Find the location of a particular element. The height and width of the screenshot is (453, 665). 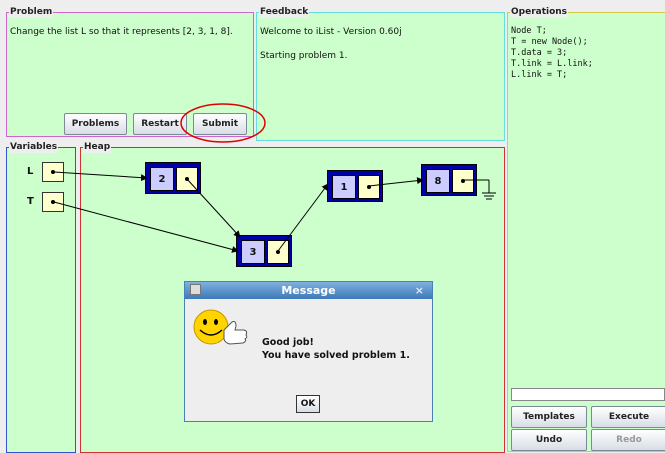

redo-button: Redo is located at coordinates (628, 440).